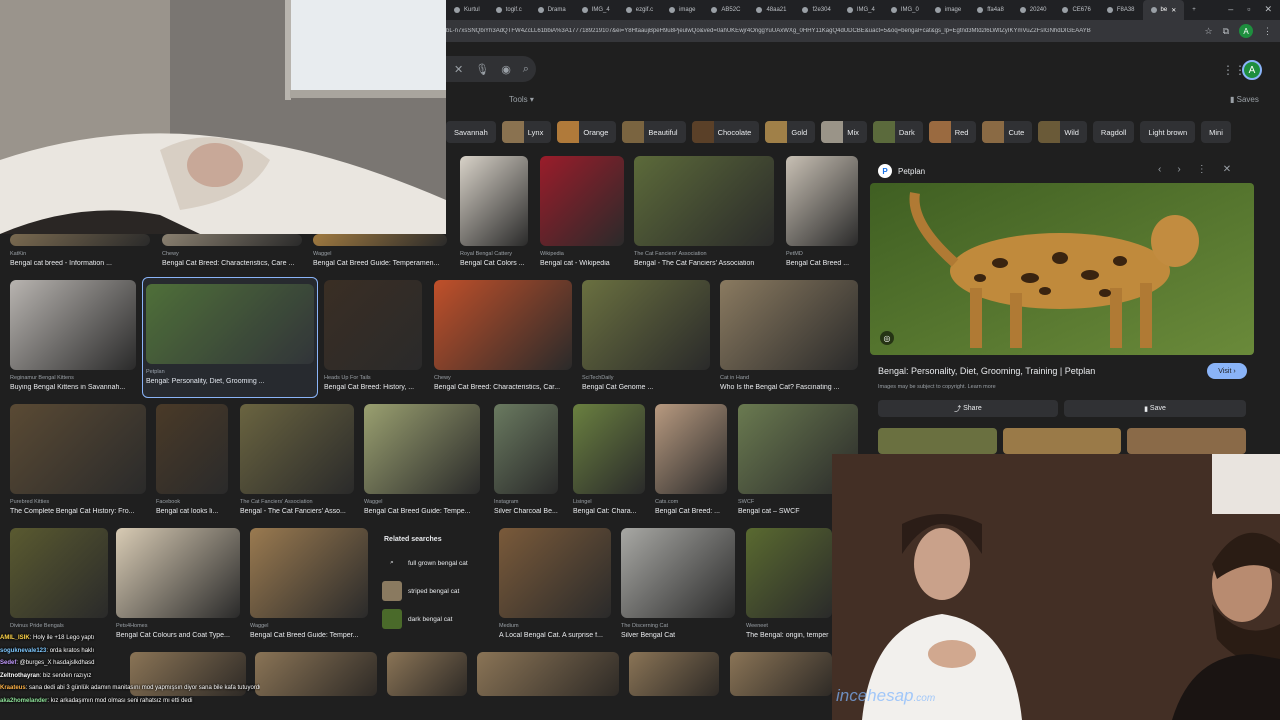 The width and height of the screenshot is (1280, 720). What do you see at coordinates (80, 254) in the screenshot?
I see `result-source: KatKin` at bounding box center [80, 254].